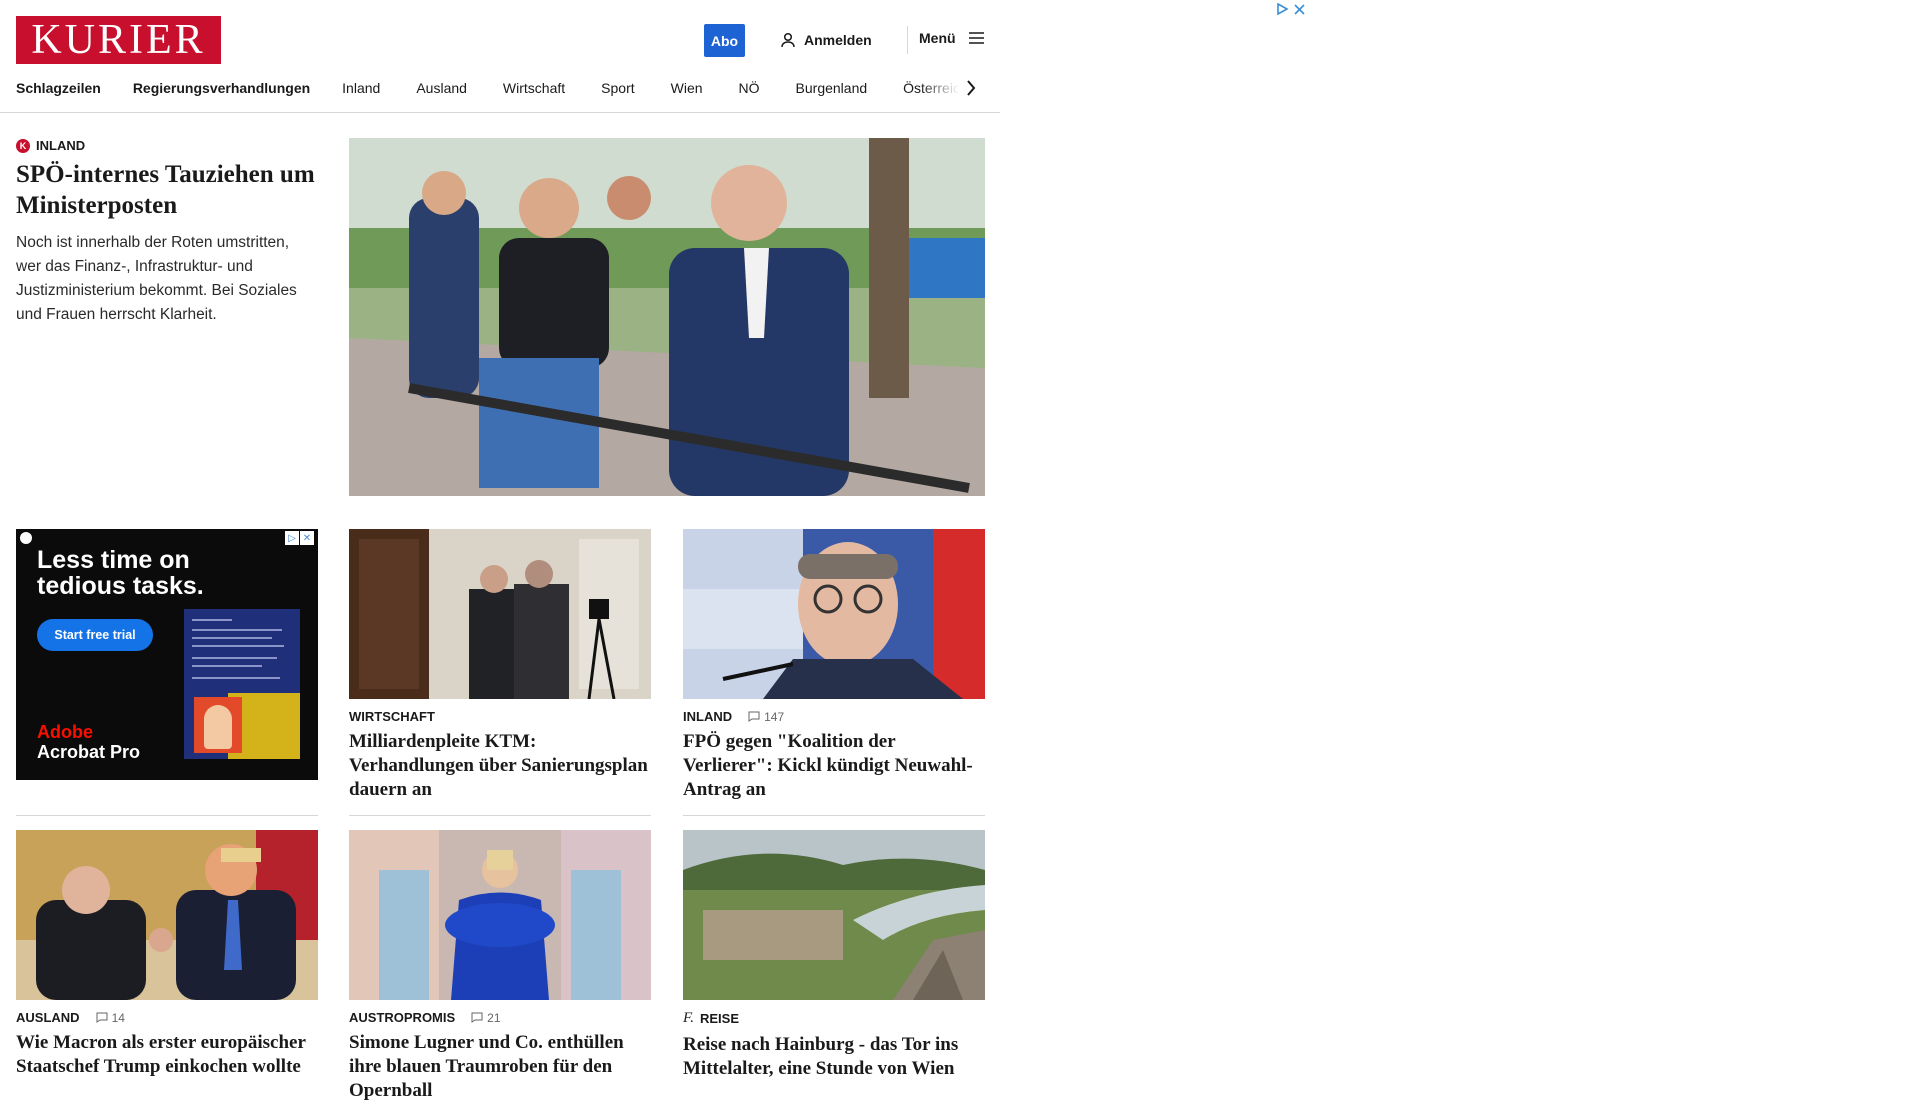 The image size is (1920, 1103). I want to click on article-section-label: REISE, so click(719, 1018).